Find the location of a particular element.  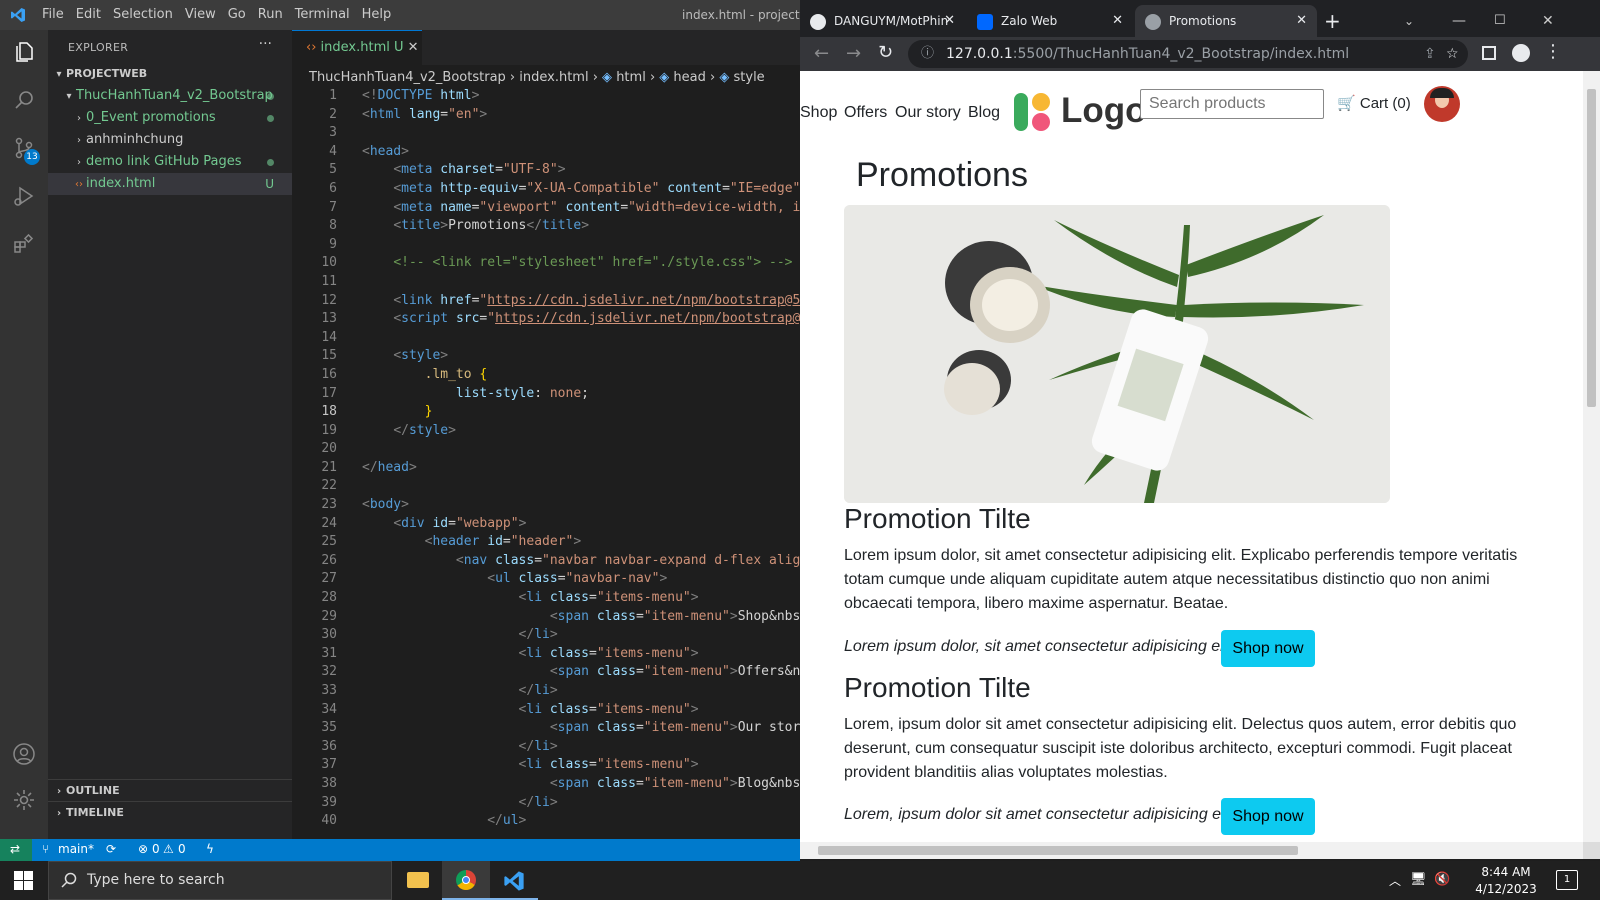

git-status-dot is located at coordinates (270, 118).